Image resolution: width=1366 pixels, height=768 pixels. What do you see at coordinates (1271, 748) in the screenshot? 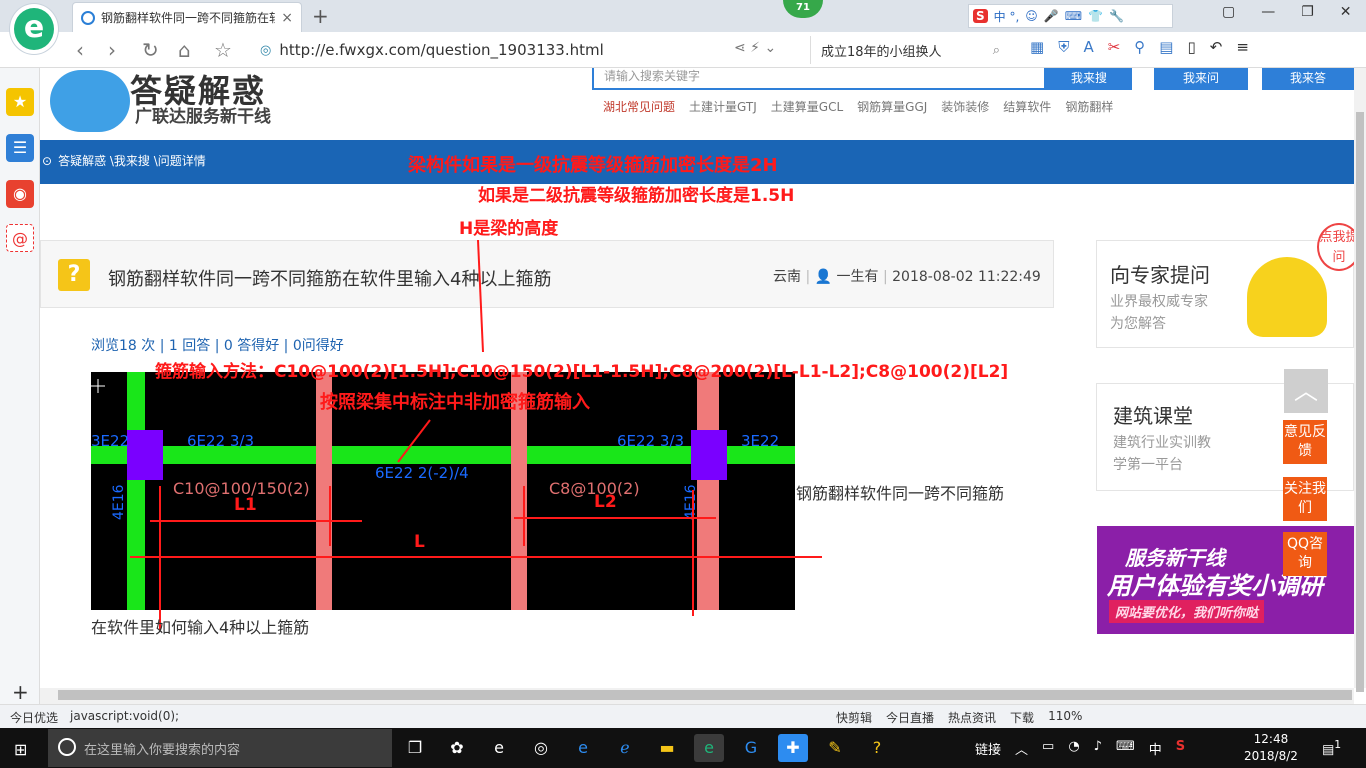
I see `taskbar-clock: 12:48 2018/8/2` at bounding box center [1271, 748].